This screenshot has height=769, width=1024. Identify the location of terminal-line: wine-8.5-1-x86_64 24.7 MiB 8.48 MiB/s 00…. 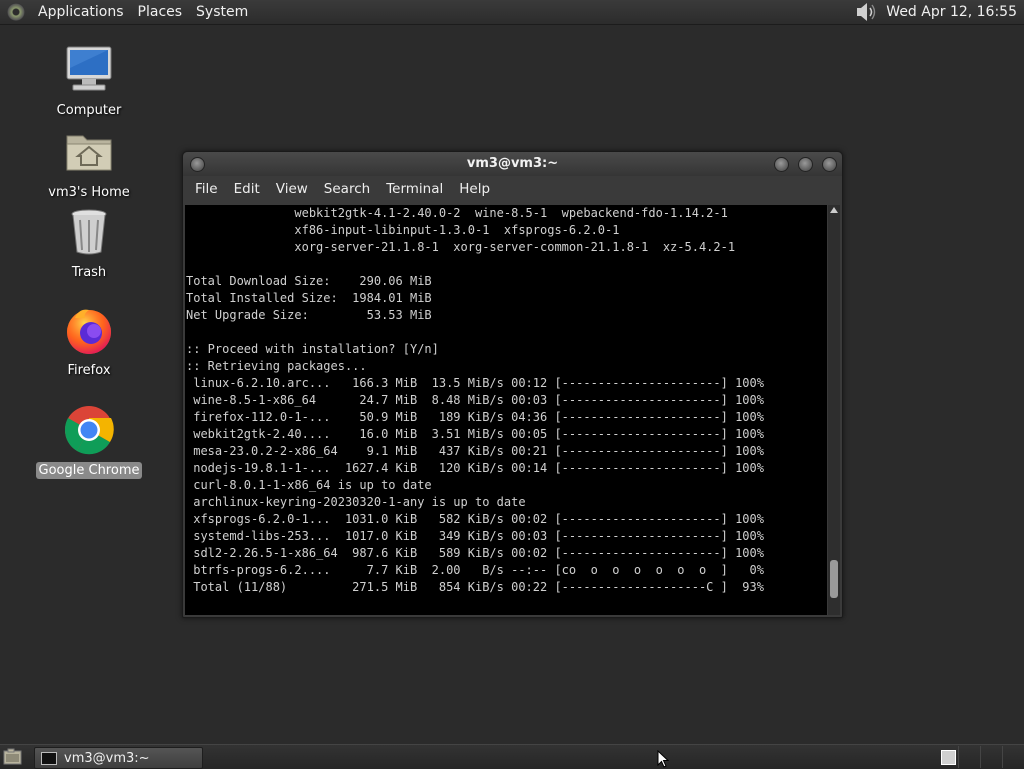
(475, 400).